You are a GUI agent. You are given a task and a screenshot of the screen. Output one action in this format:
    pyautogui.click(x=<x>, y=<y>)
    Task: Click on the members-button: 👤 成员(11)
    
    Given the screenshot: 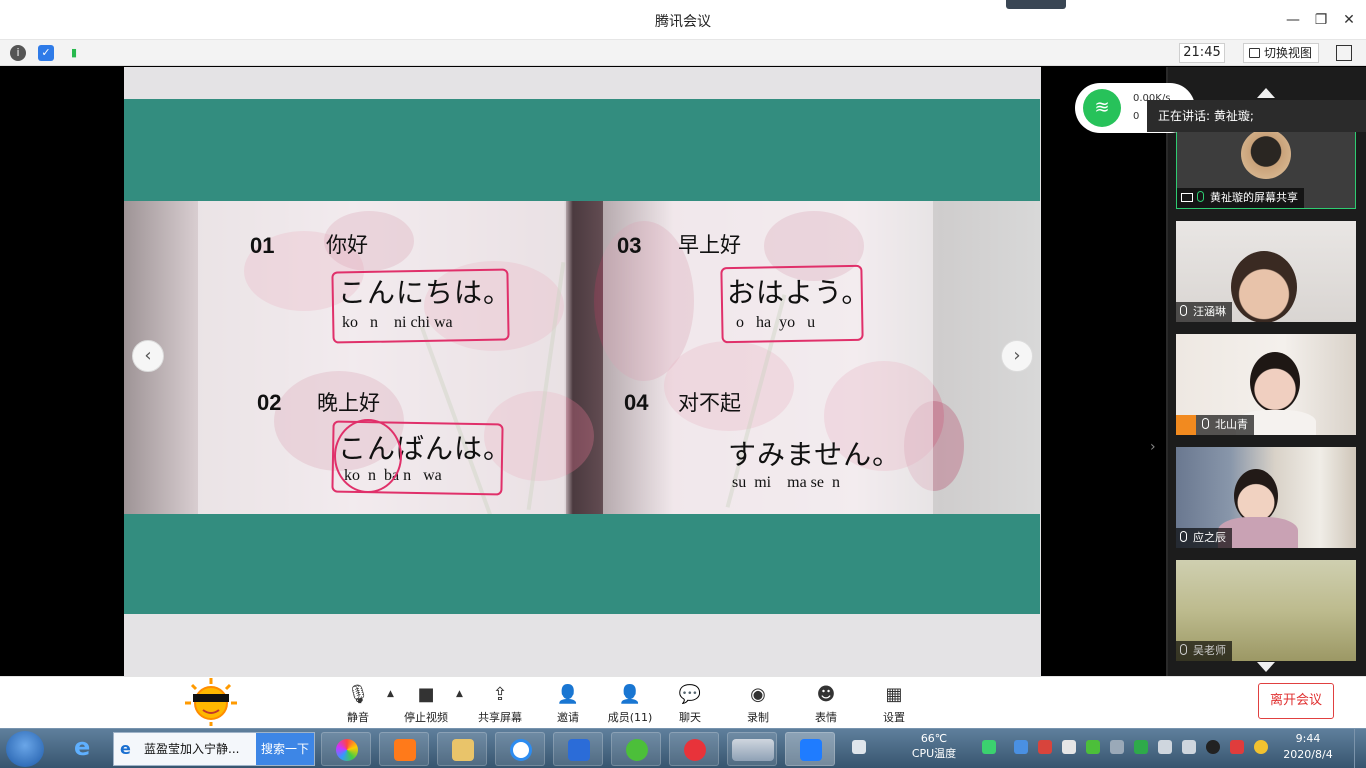 What is the action you would take?
    pyautogui.click(x=630, y=704)
    